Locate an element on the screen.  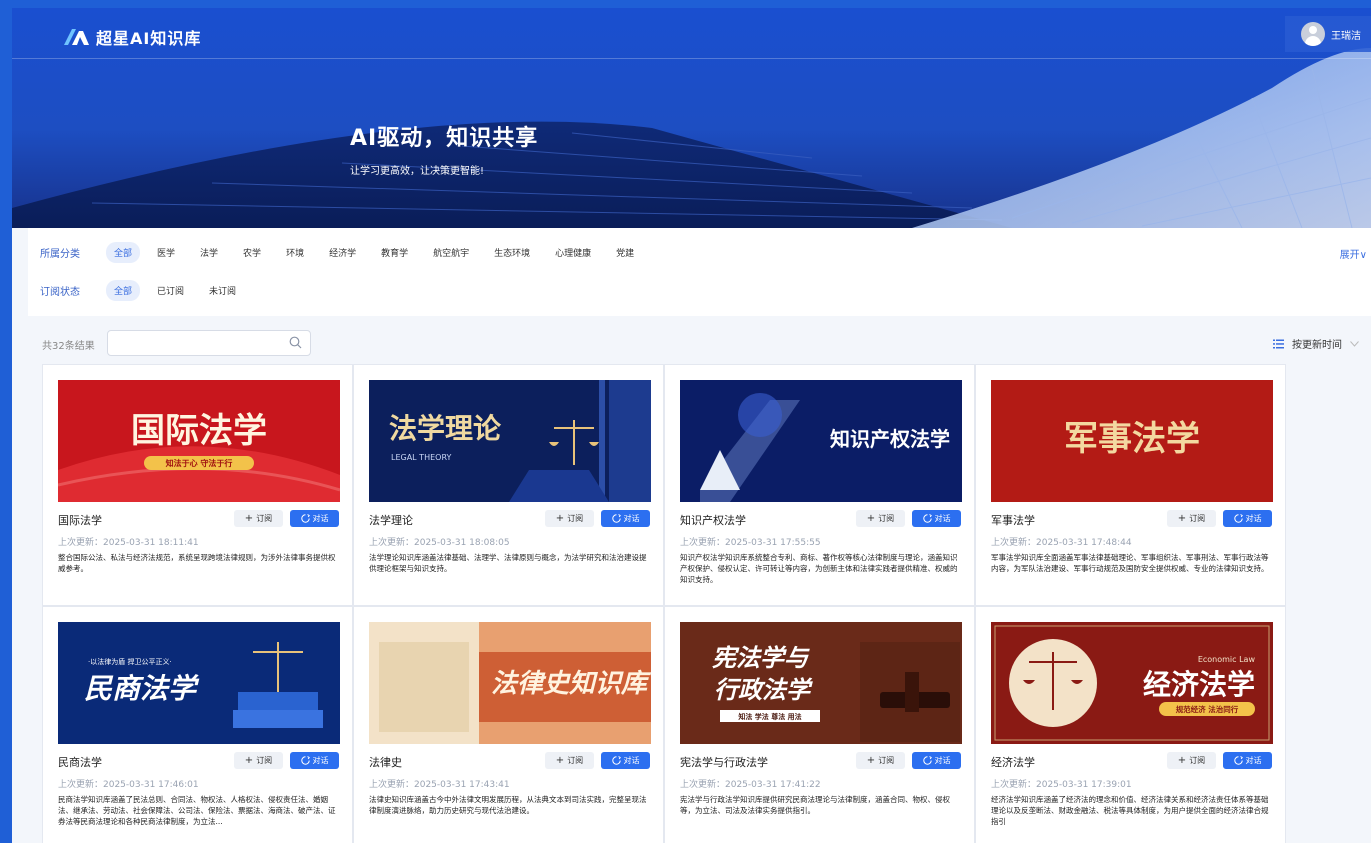
thumb-title: 国际法学 is located at coordinates (199, 431).